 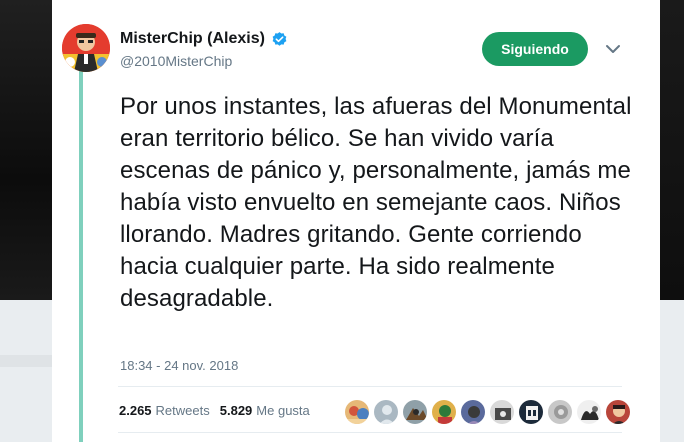 What do you see at coordinates (214, 410) in the screenshot?
I see `tweet-stats: 2.265 Retweets 5.829 Me gusta` at bounding box center [214, 410].